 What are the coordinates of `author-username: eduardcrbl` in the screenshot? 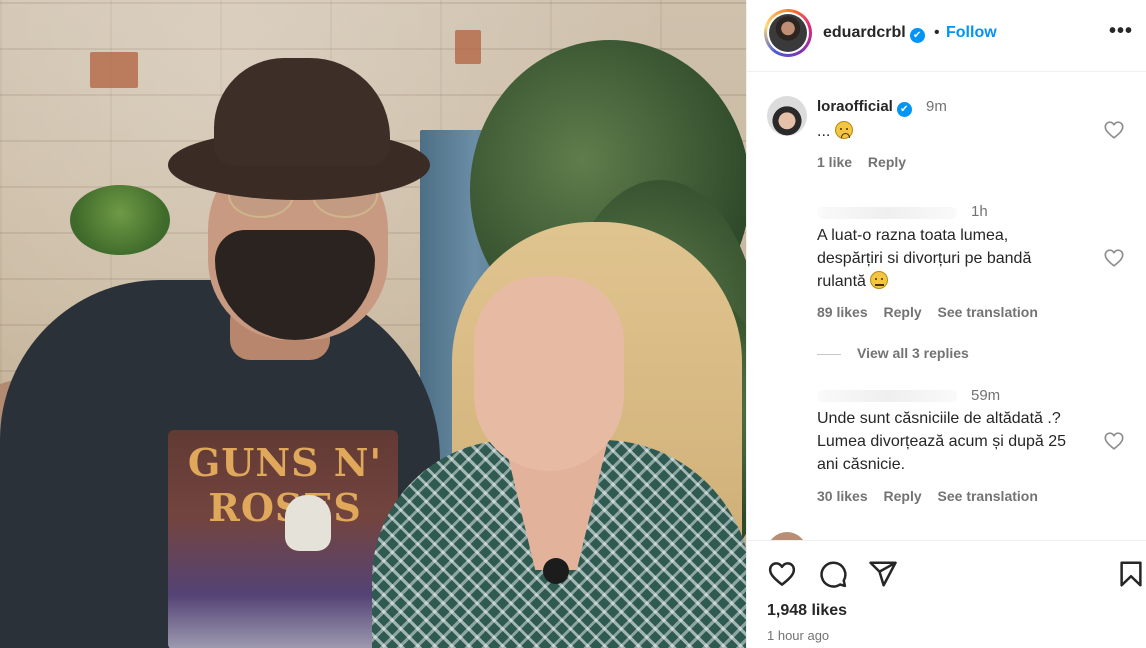 It's located at (864, 32).